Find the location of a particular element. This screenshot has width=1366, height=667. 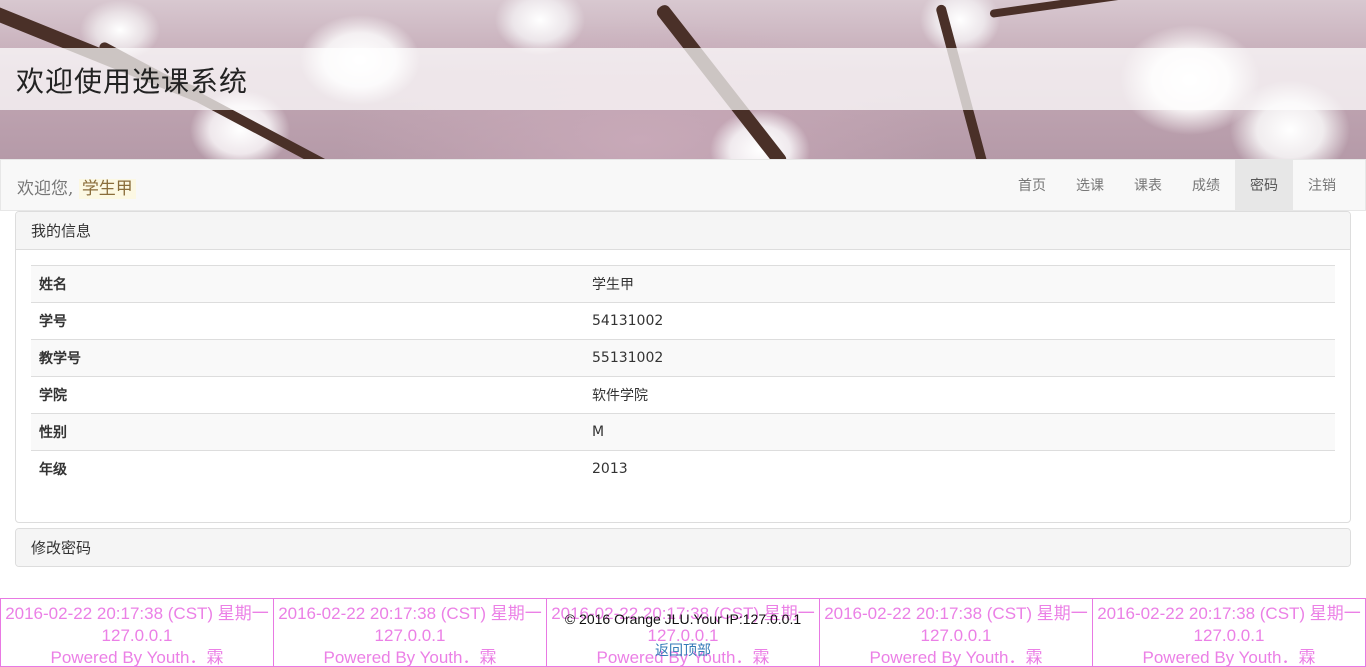

change-password-panel: 修改密码 is located at coordinates (683, 547).